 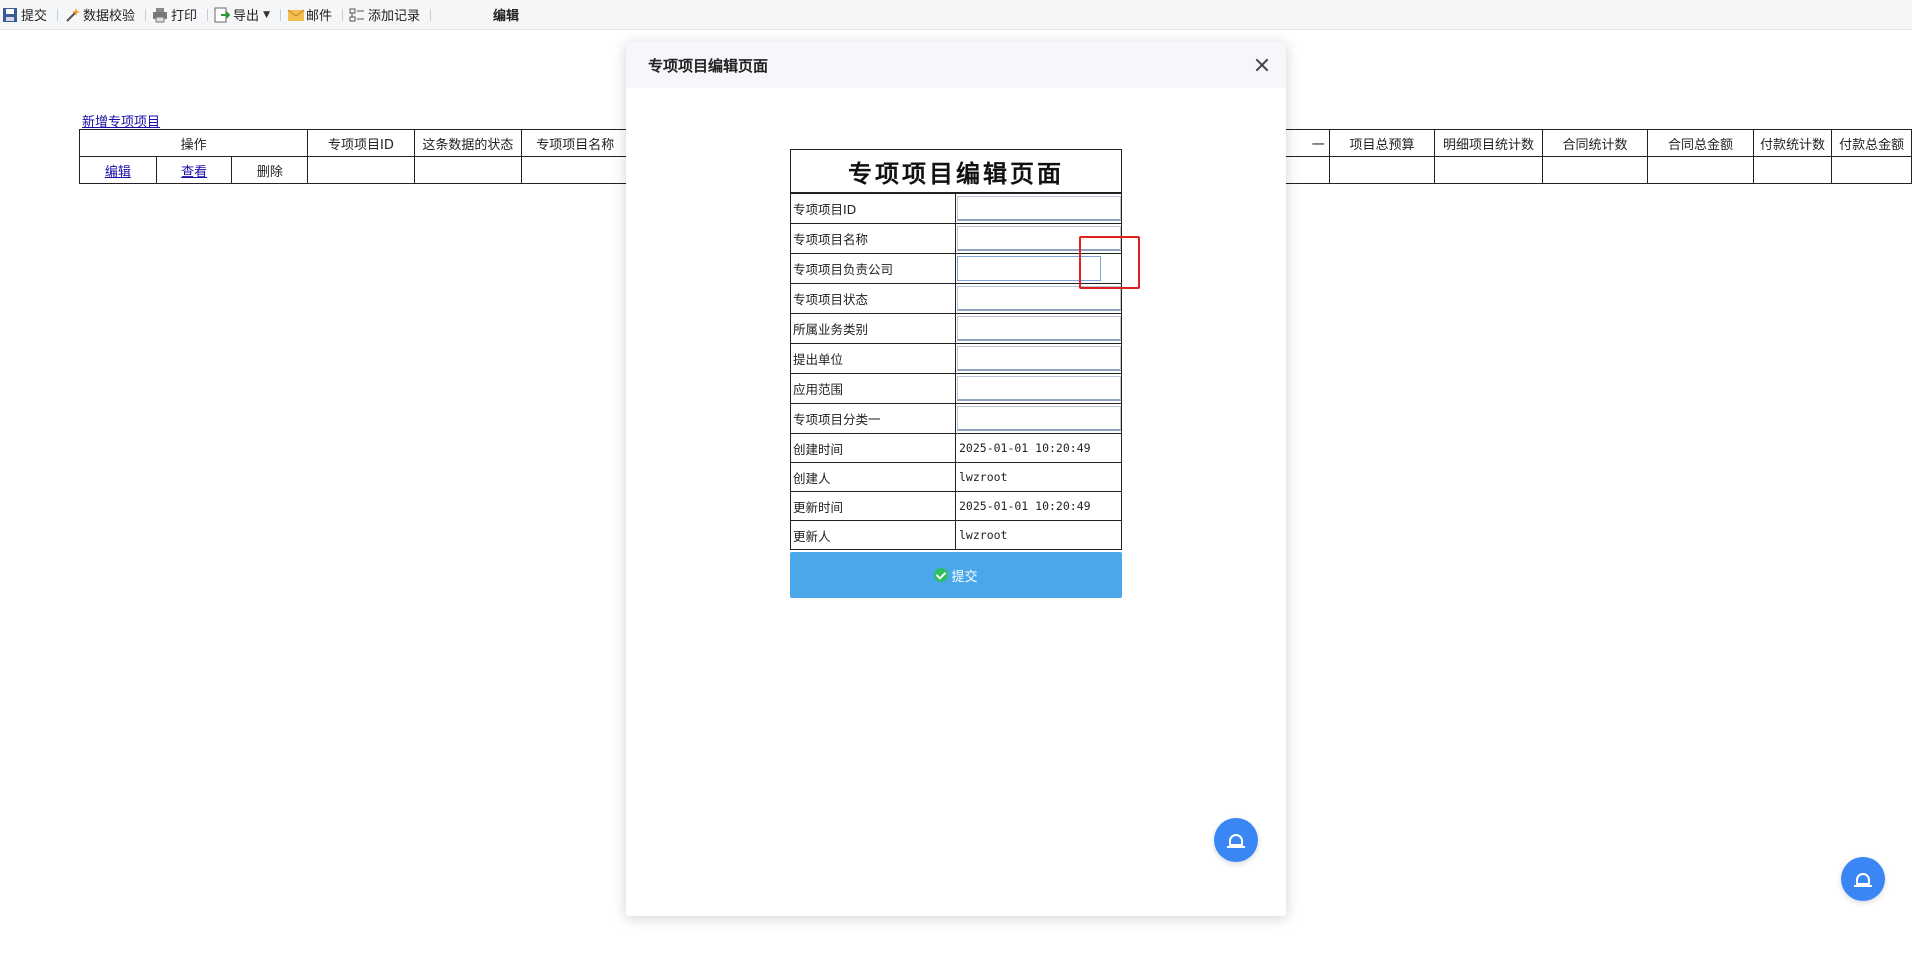 I want to click on wand-icon, so click(x=72, y=15).